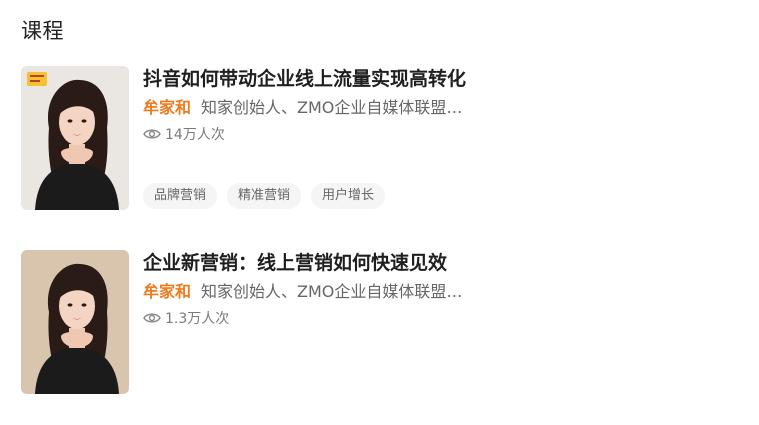  What do you see at coordinates (195, 135) in the screenshot?
I see `view-count-text: 14万人次` at bounding box center [195, 135].